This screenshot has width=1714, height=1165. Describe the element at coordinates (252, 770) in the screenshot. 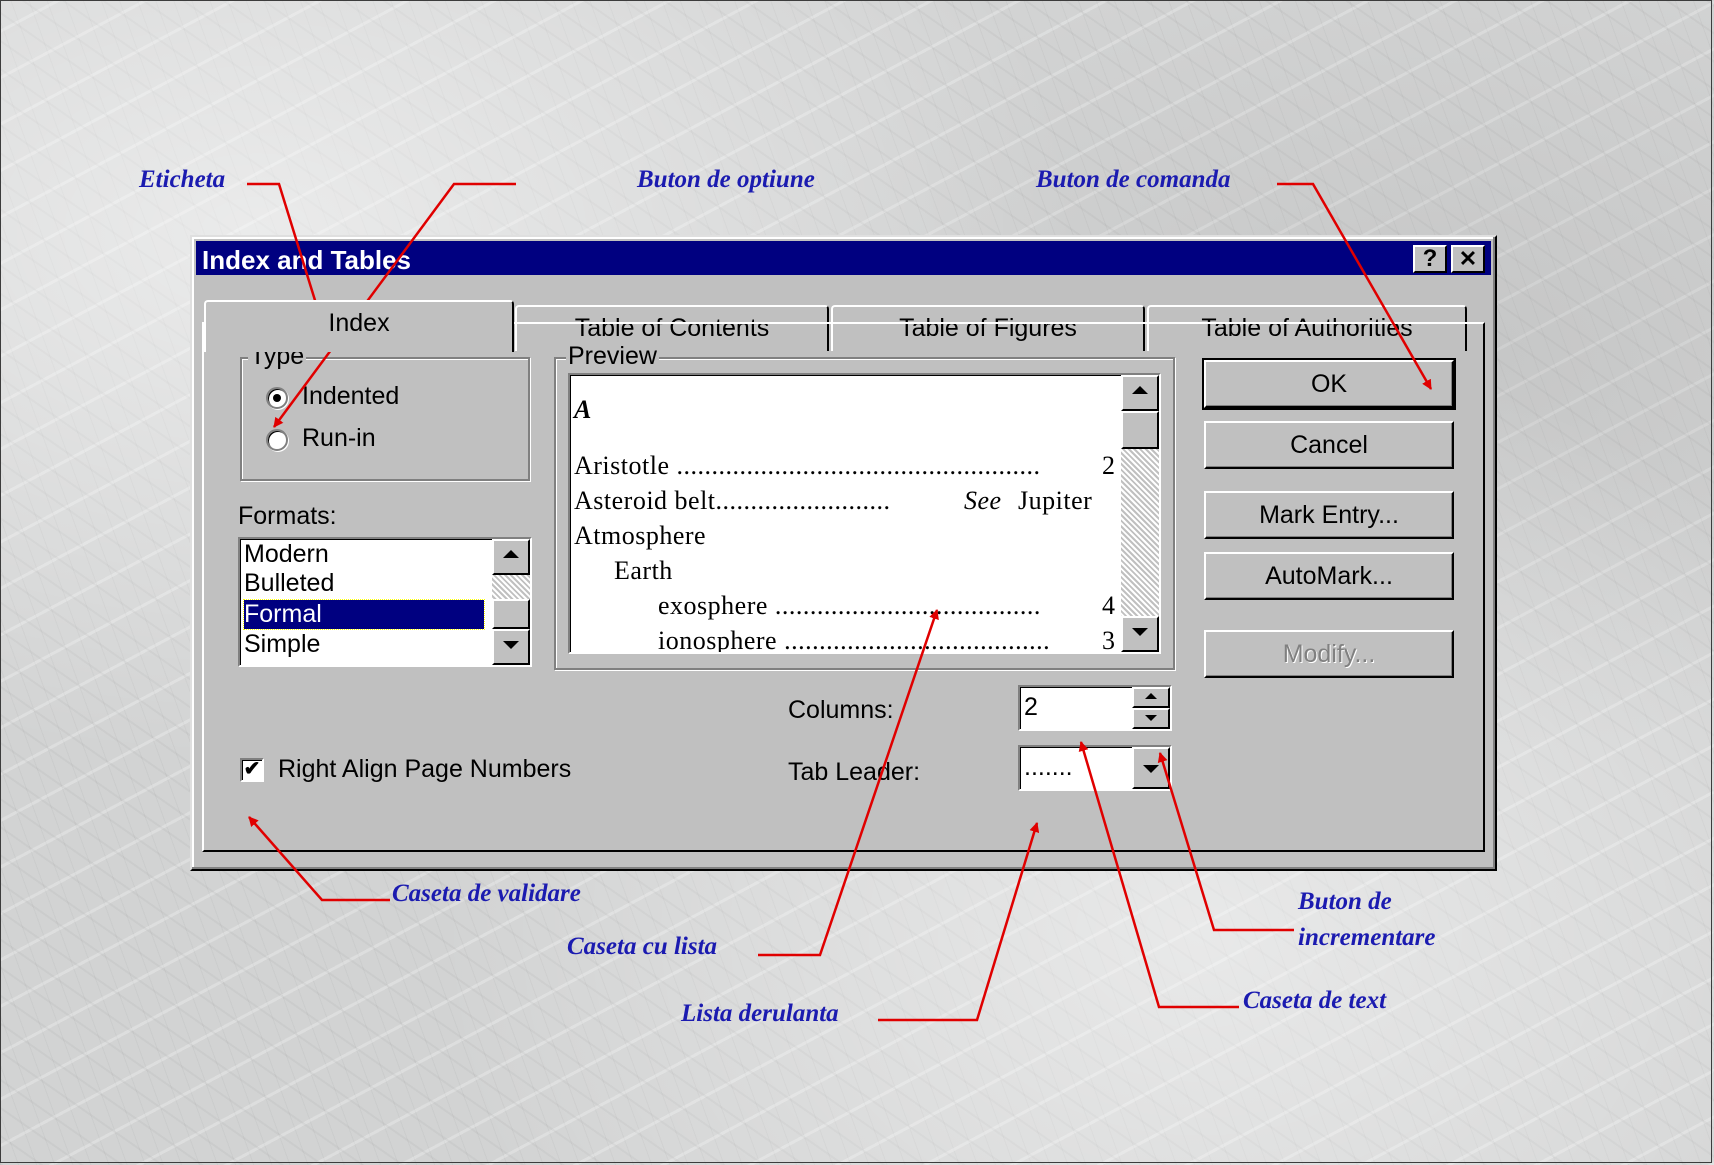

I see `right-align-checkbox: ✔` at that location.